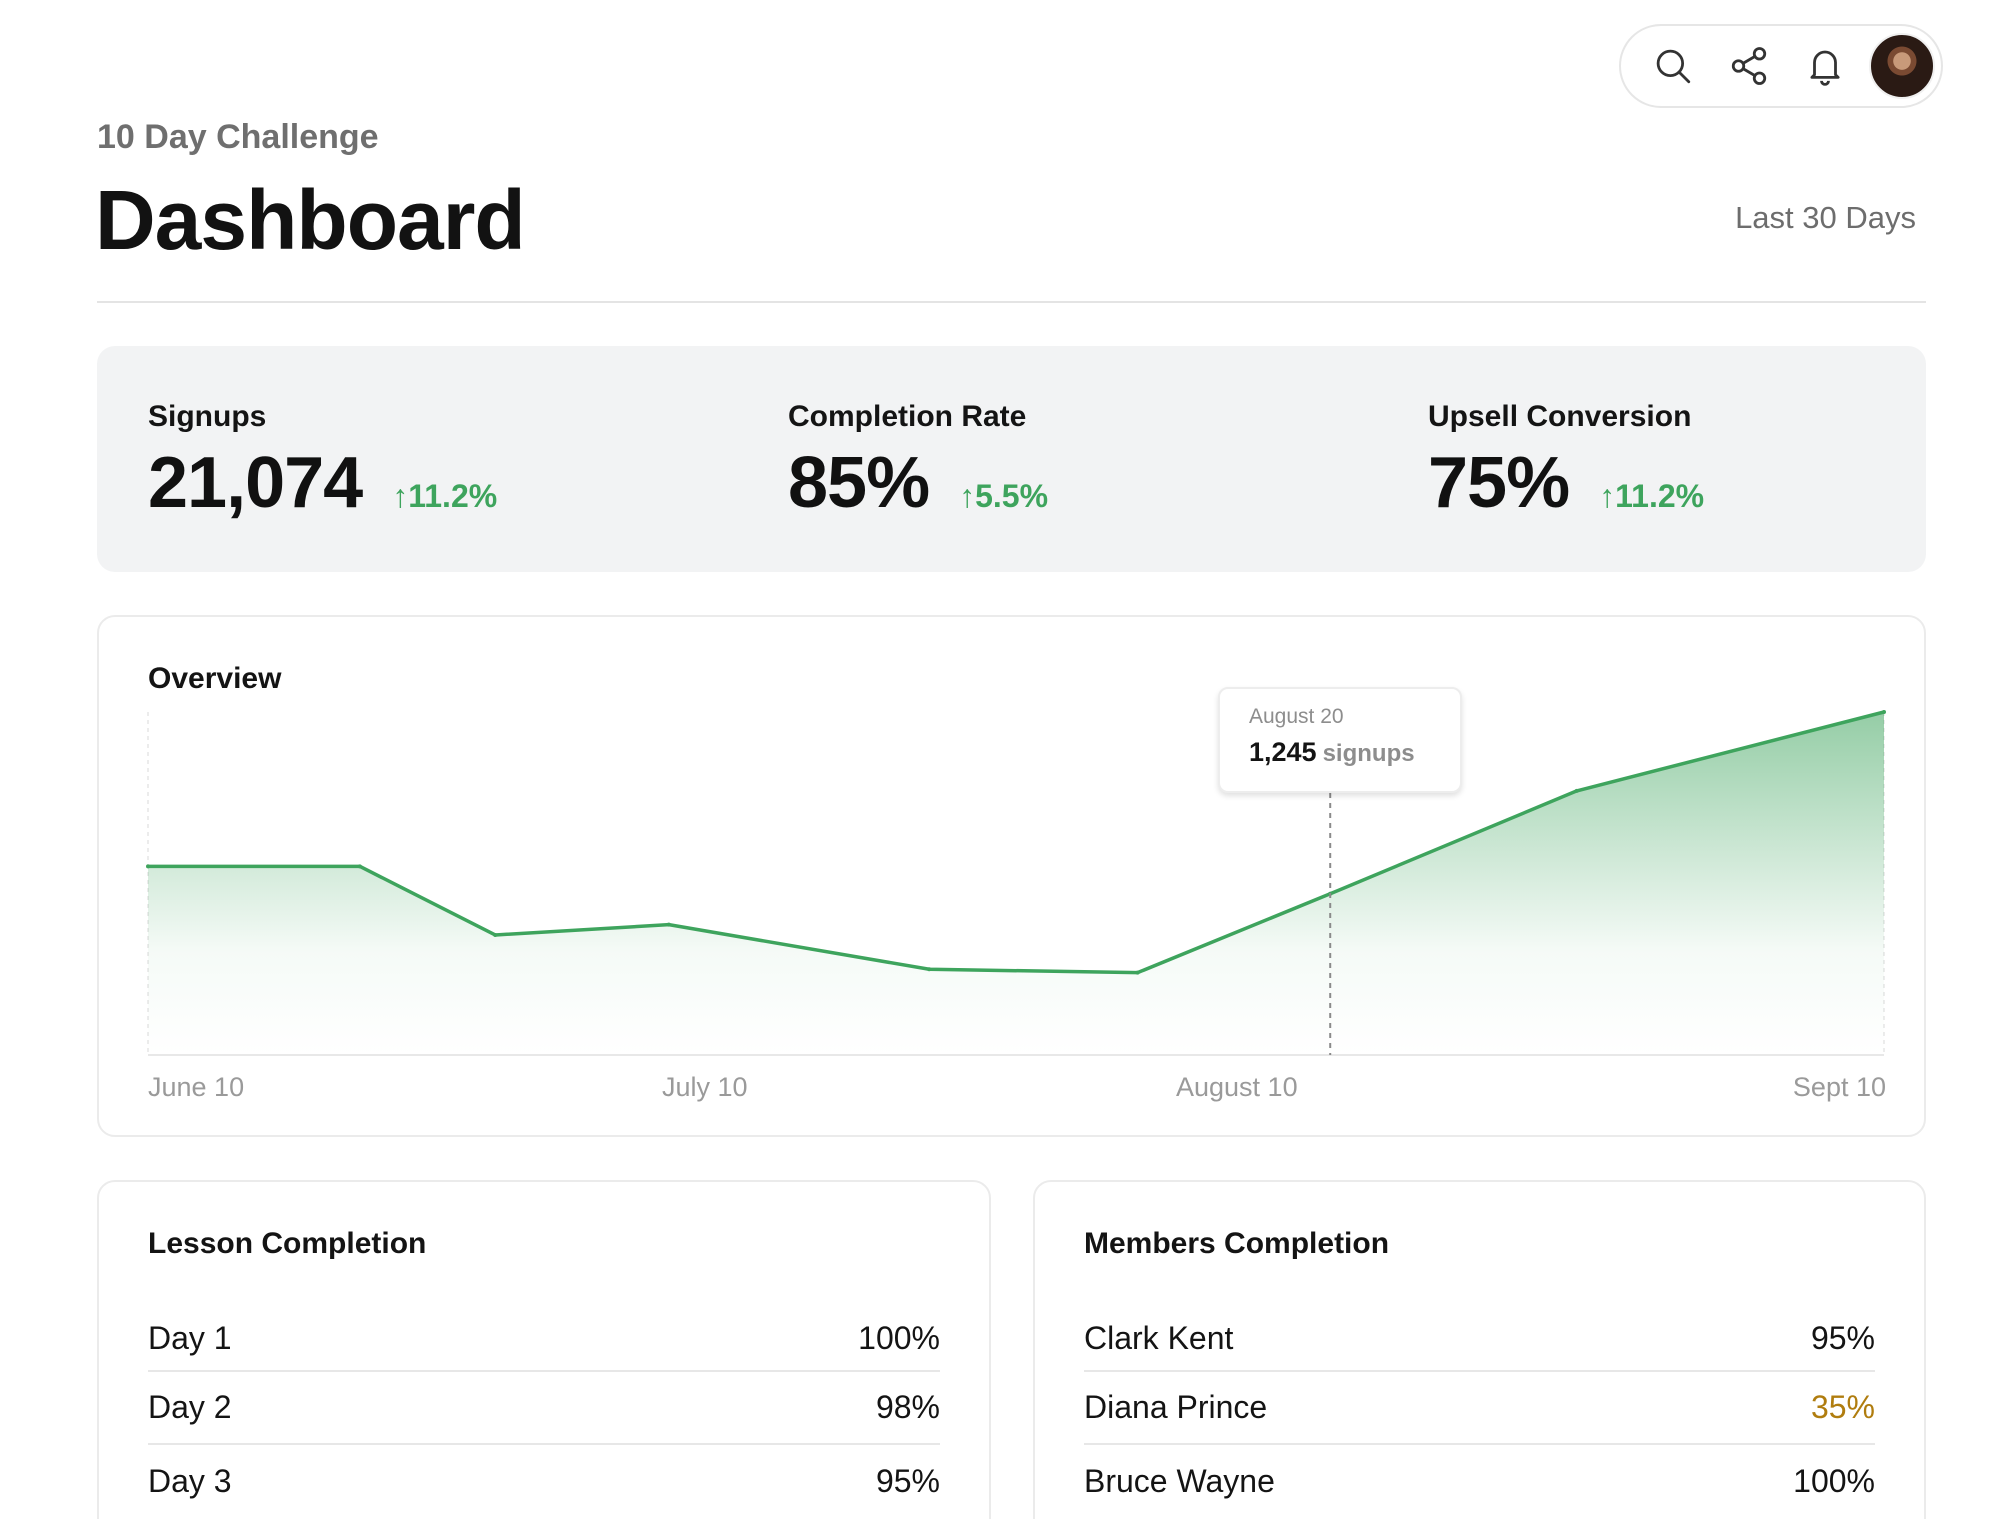 Image resolution: width=1995 pixels, height=1519 pixels. What do you see at coordinates (310, 220) in the screenshot?
I see `page-title: Dashboard` at bounding box center [310, 220].